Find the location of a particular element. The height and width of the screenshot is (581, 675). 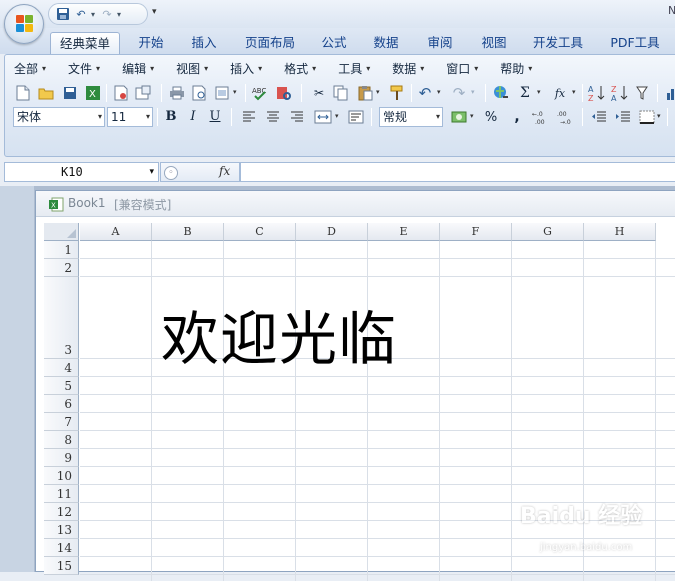

row-header-10: 10 is located at coordinates (61, 476).